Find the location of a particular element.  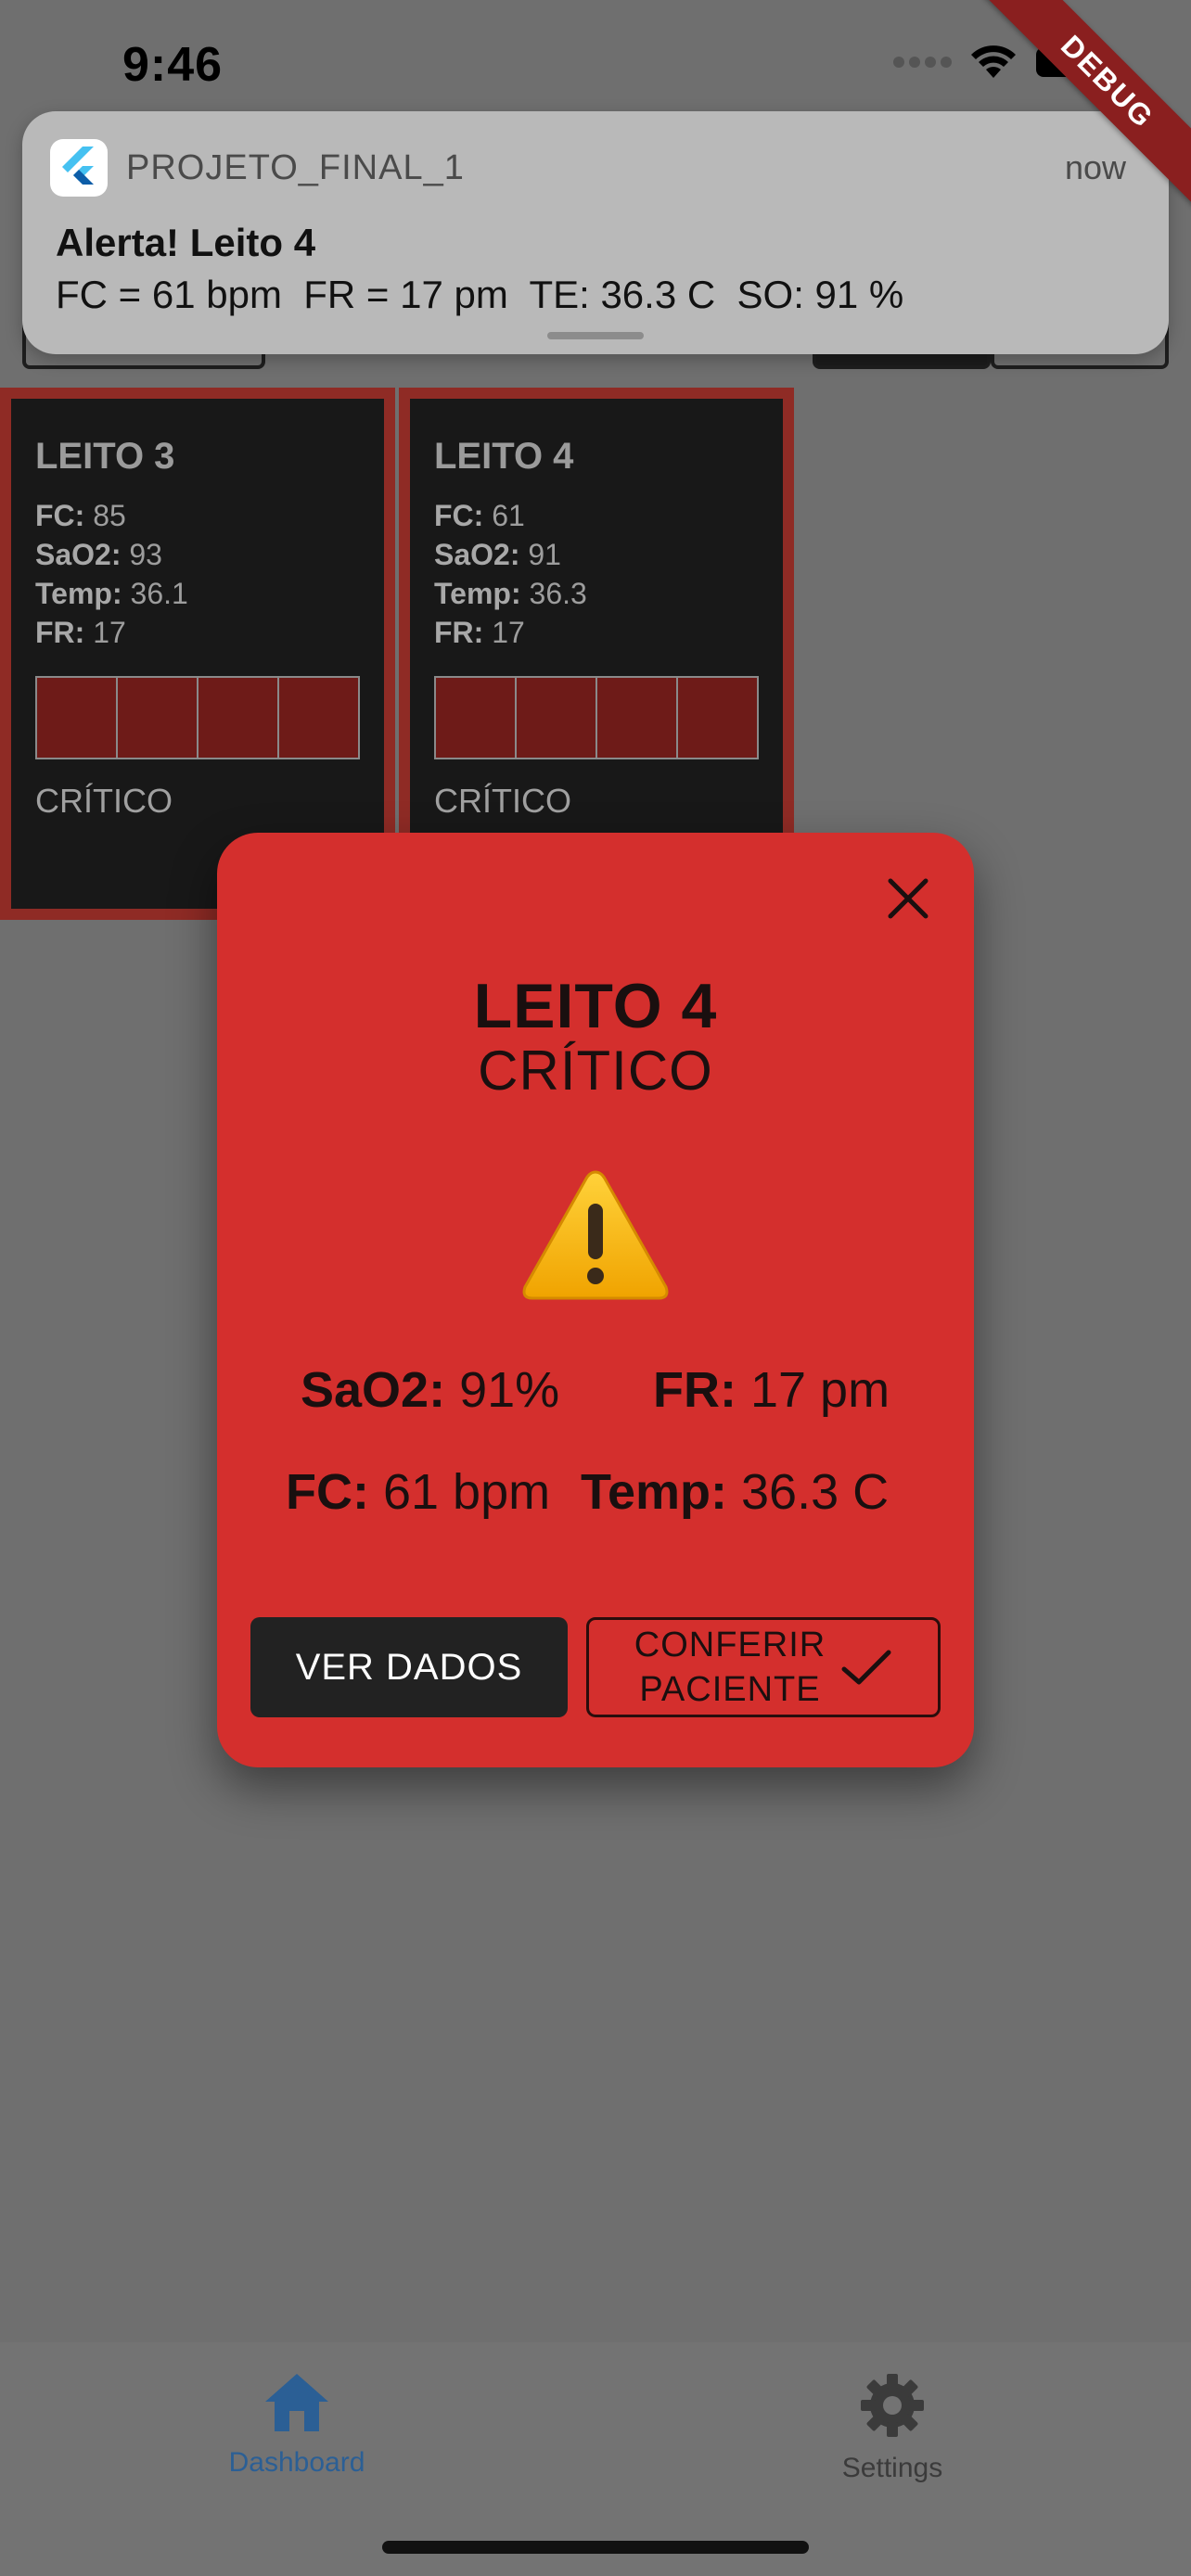

stat-fc: FC: 61 bpm is located at coordinates (418, 1492).